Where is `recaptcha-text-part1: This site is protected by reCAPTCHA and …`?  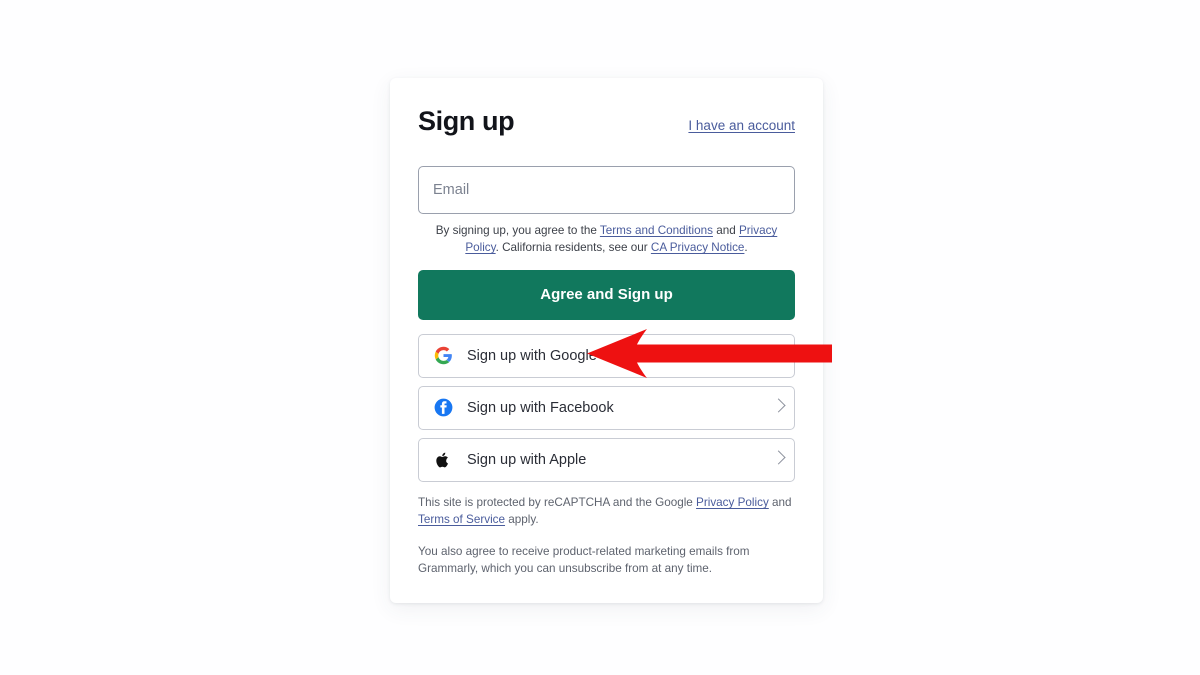
recaptcha-text-part1: This site is protected by reCAPTCHA and … is located at coordinates (557, 502).